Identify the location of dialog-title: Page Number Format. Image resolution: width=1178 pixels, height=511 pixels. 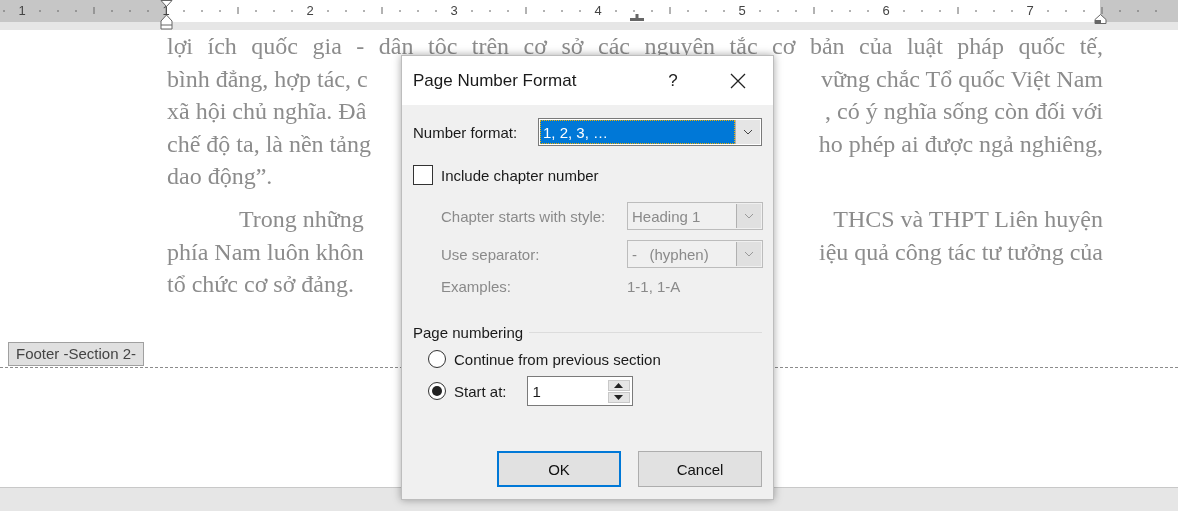
(495, 80).